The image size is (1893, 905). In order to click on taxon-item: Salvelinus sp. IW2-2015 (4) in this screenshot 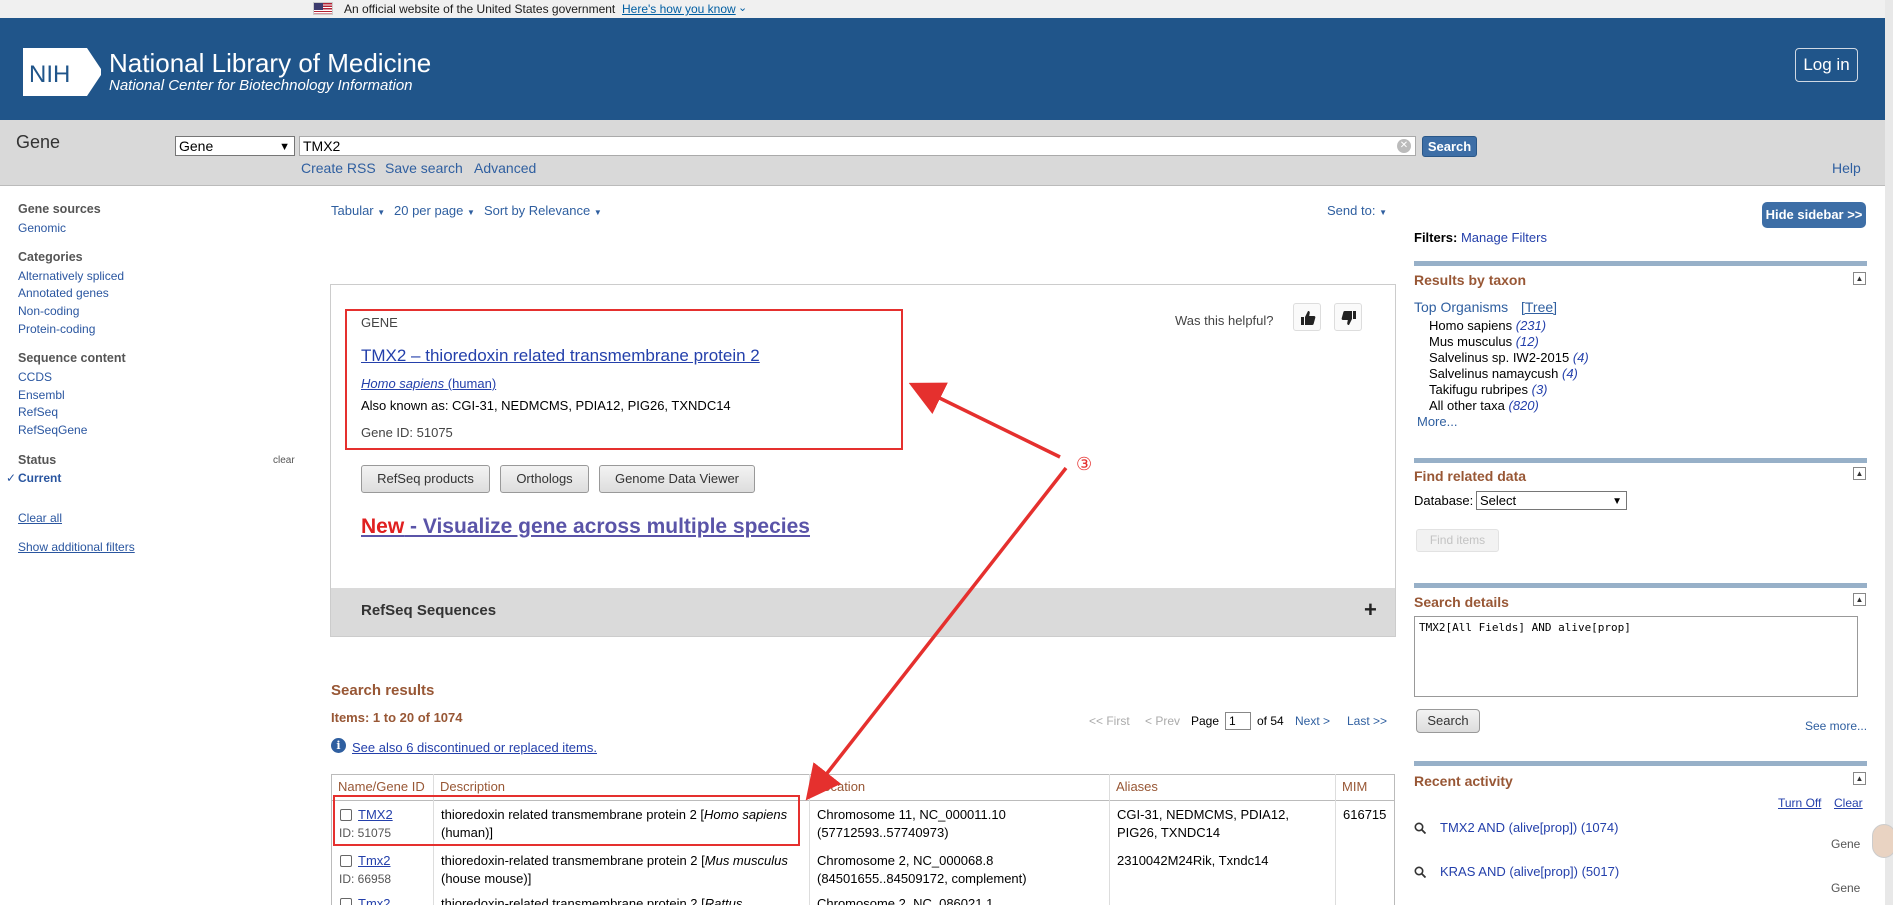, I will do `click(1509, 357)`.